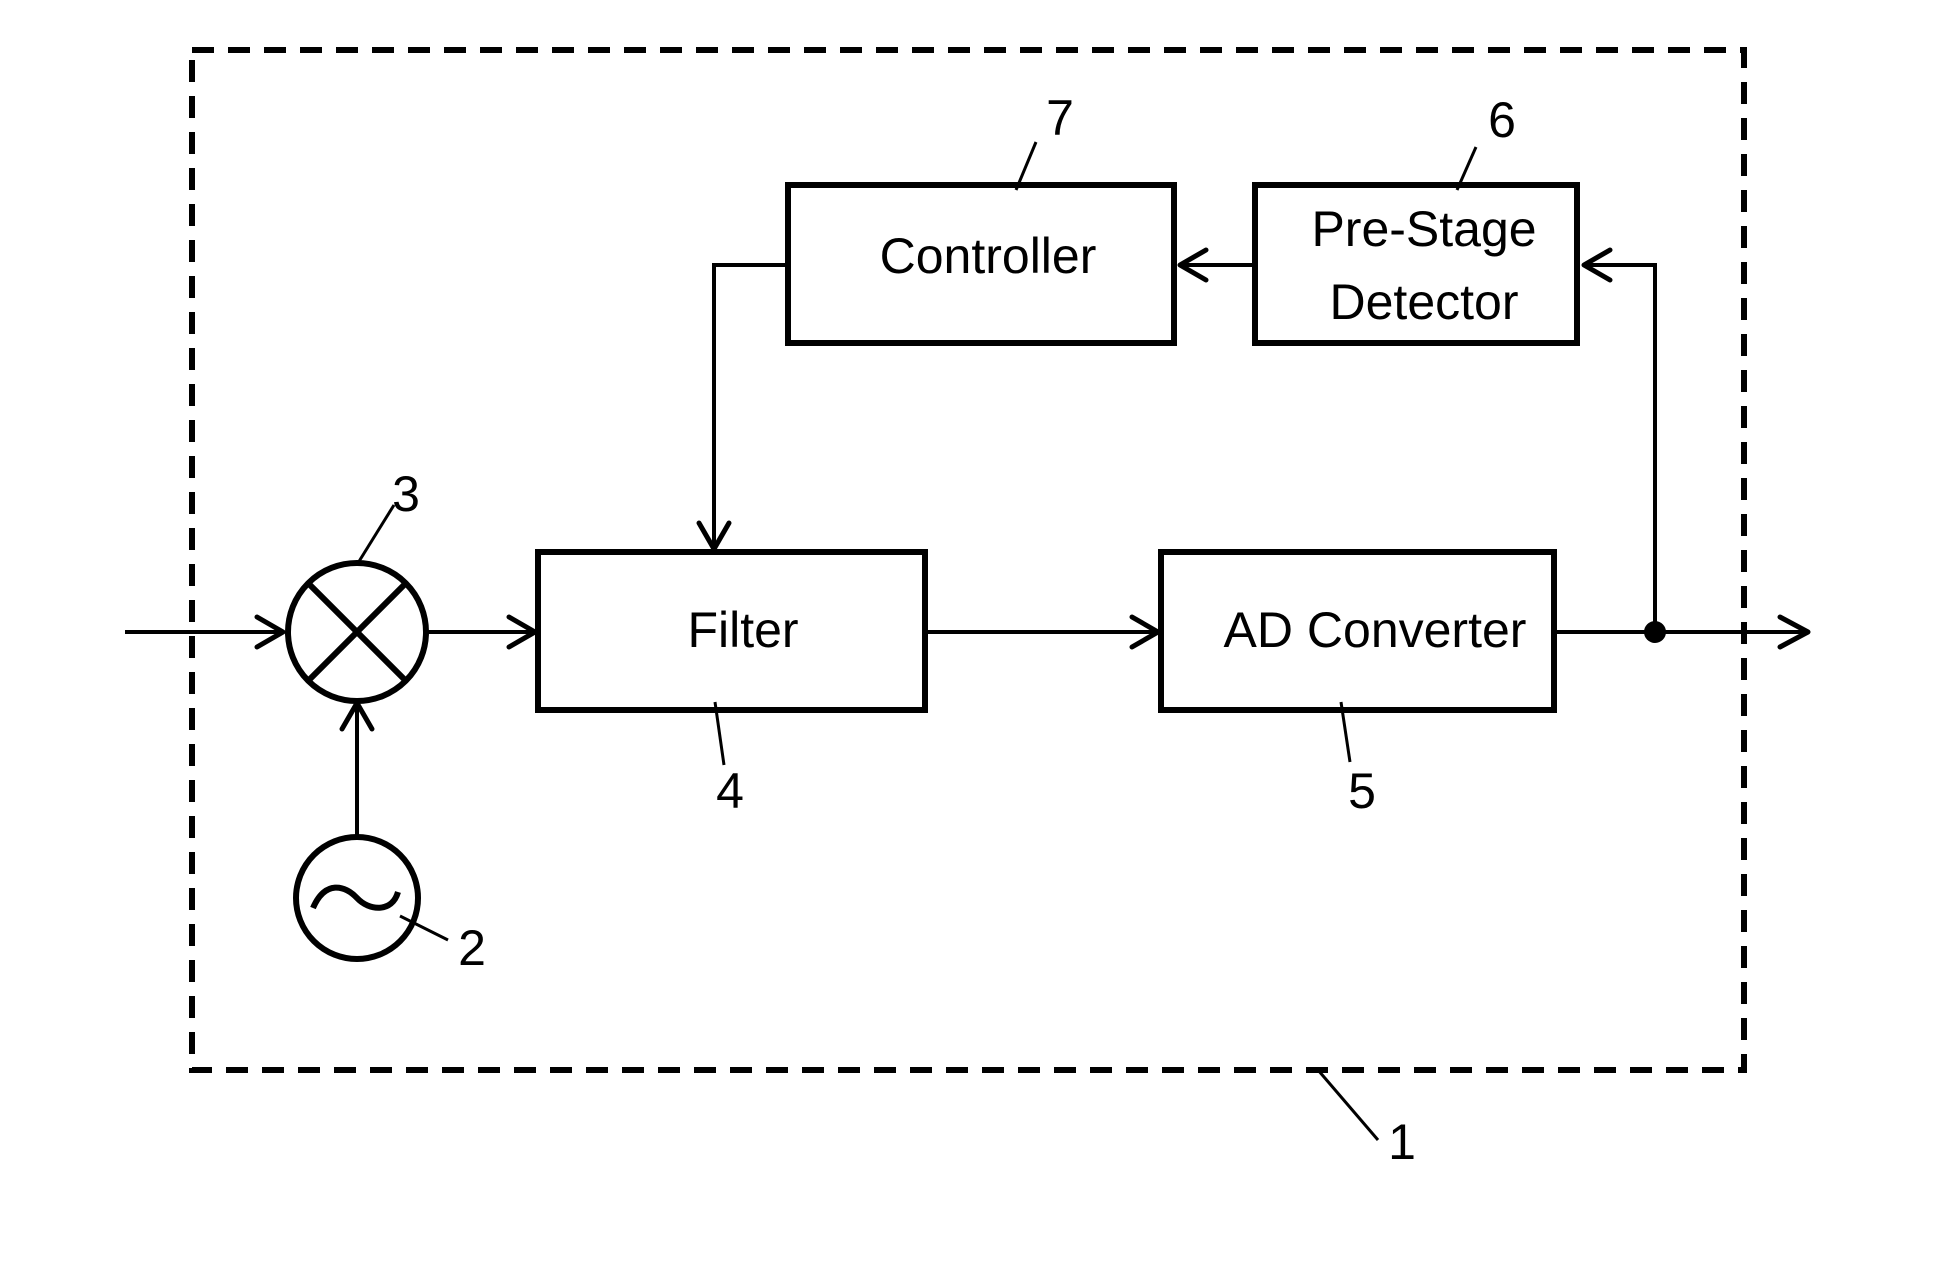 This screenshot has width=1942, height=1271. I want to click on ref-3-leader, so click(376, 534).